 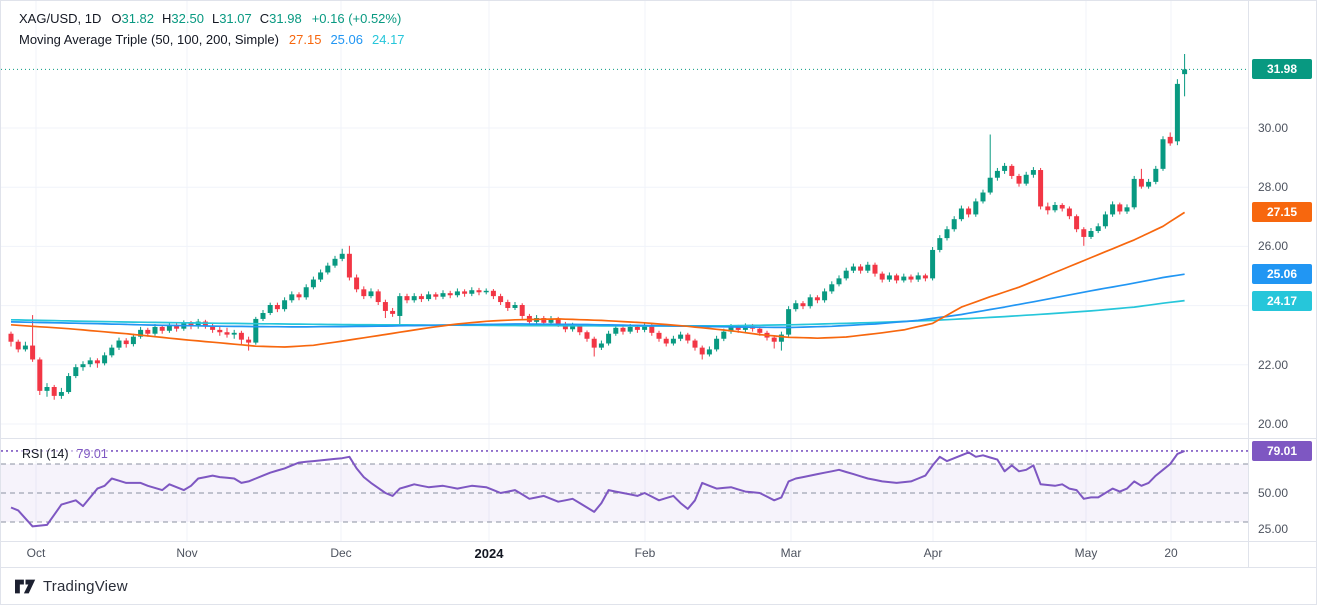 I want to click on ma-value: 27.15, so click(x=305, y=39).